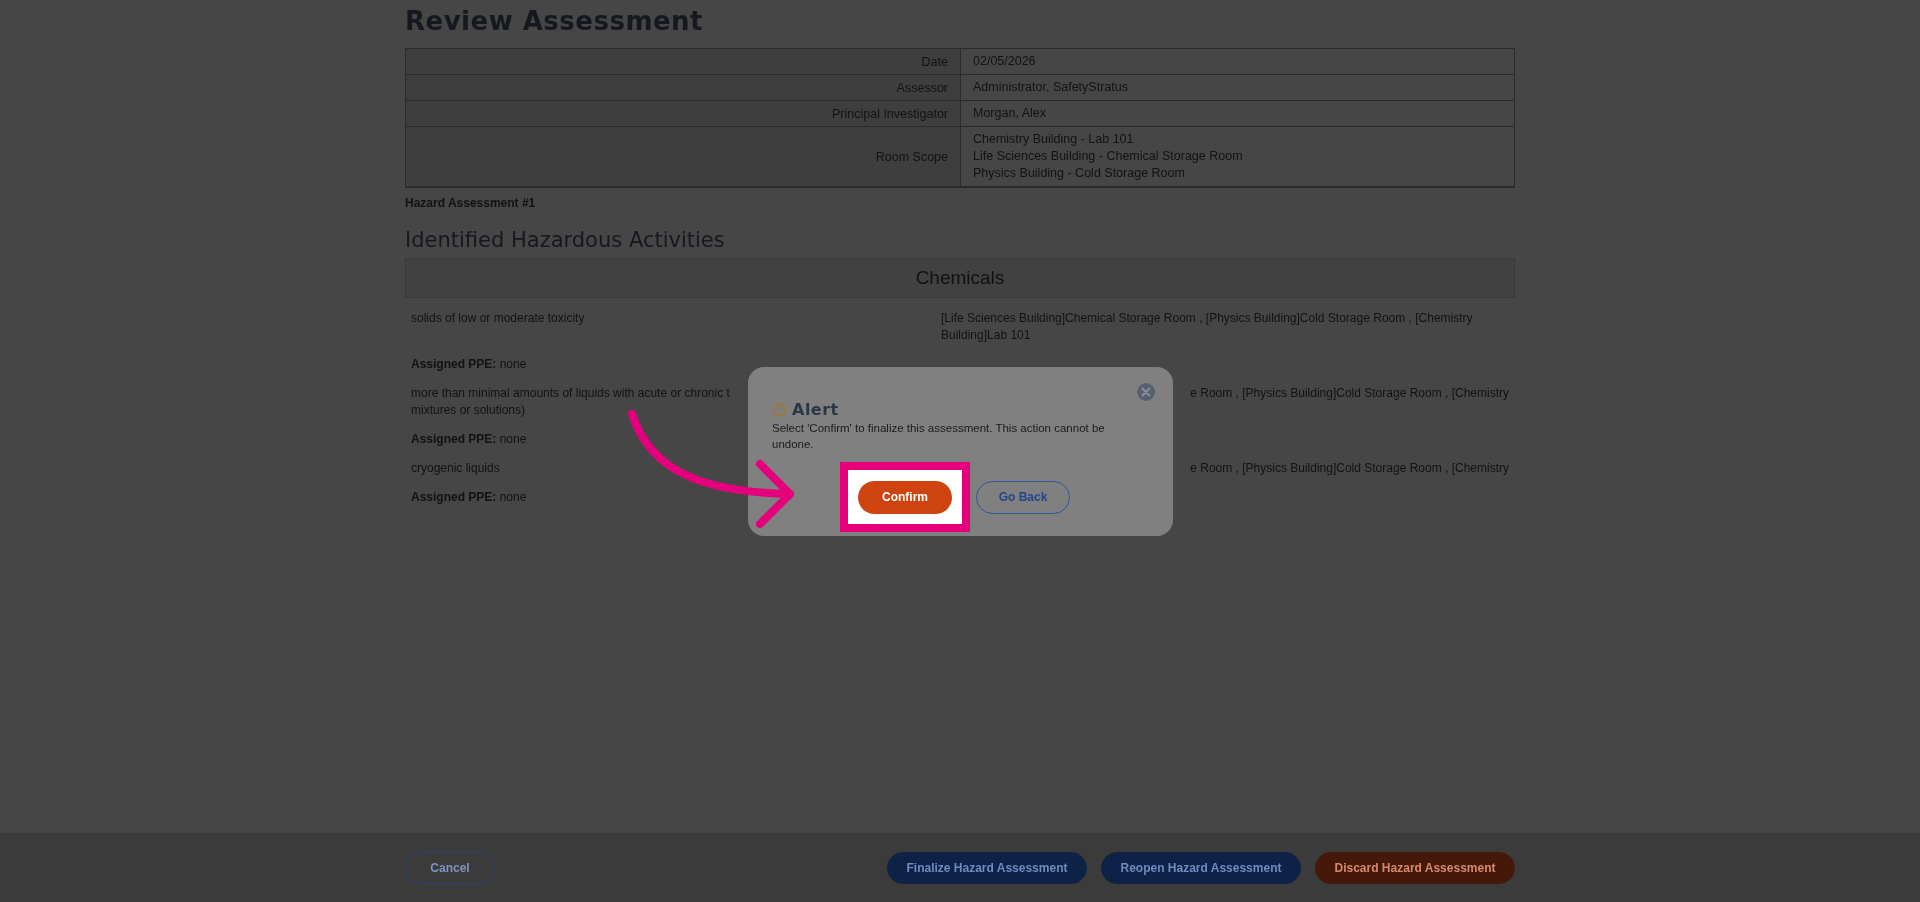 The image size is (1920, 902). What do you see at coordinates (779, 409) in the screenshot?
I see `warning-icon` at bounding box center [779, 409].